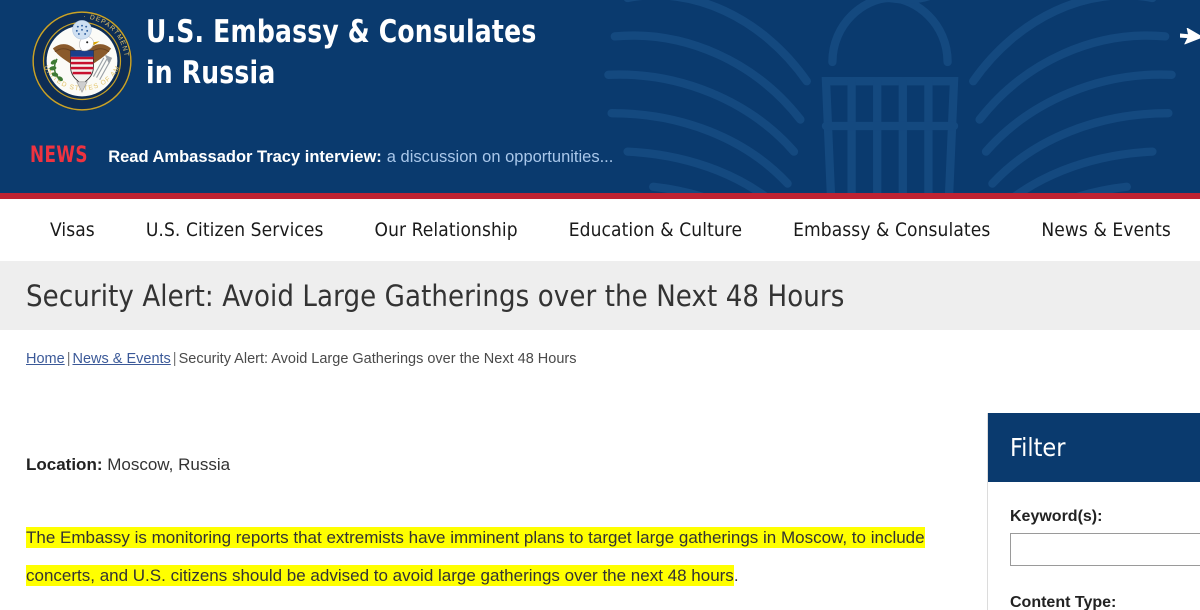 This screenshot has width=1200, height=610. Describe the element at coordinates (211, 73) in the screenshot. I see `site-title-line2: in Russia` at that location.